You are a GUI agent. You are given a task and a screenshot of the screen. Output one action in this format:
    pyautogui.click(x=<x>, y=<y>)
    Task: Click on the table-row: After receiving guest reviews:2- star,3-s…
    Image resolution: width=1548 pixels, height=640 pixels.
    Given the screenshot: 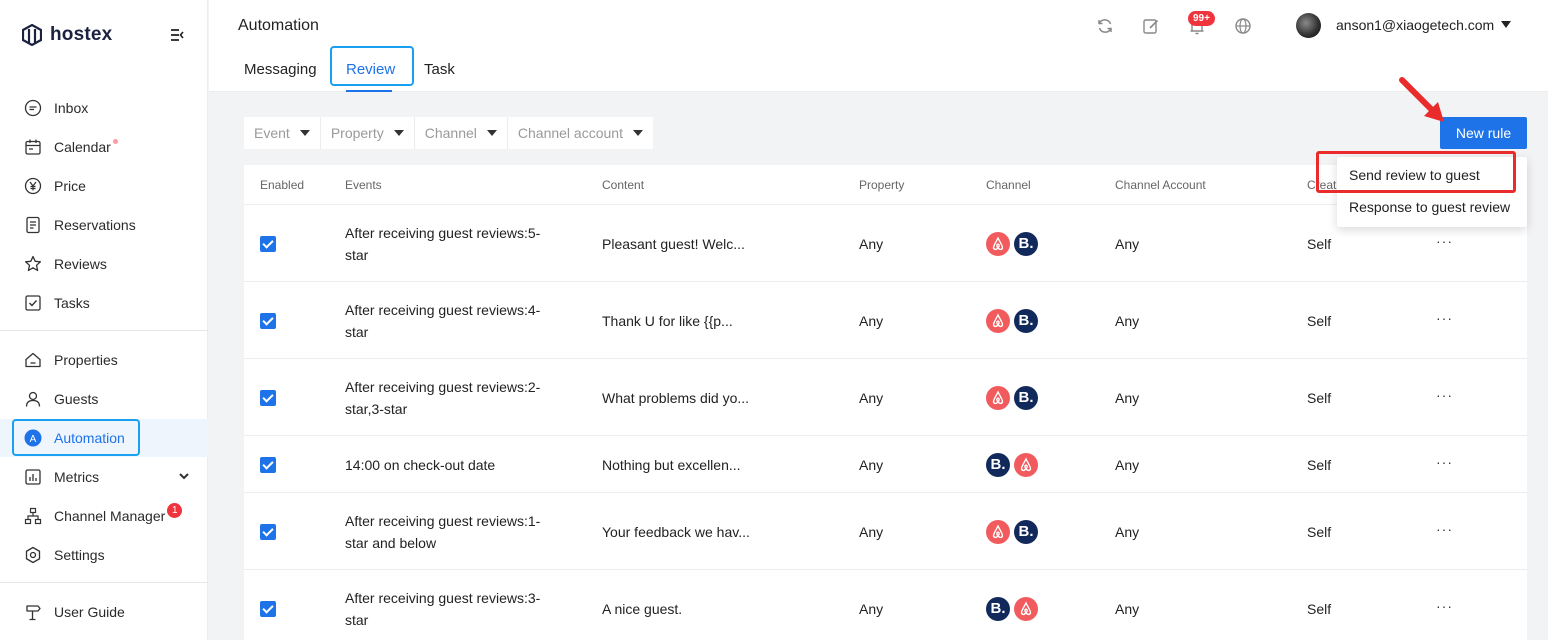 What is the action you would take?
    pyautogui.click(x=885, y=397)
    